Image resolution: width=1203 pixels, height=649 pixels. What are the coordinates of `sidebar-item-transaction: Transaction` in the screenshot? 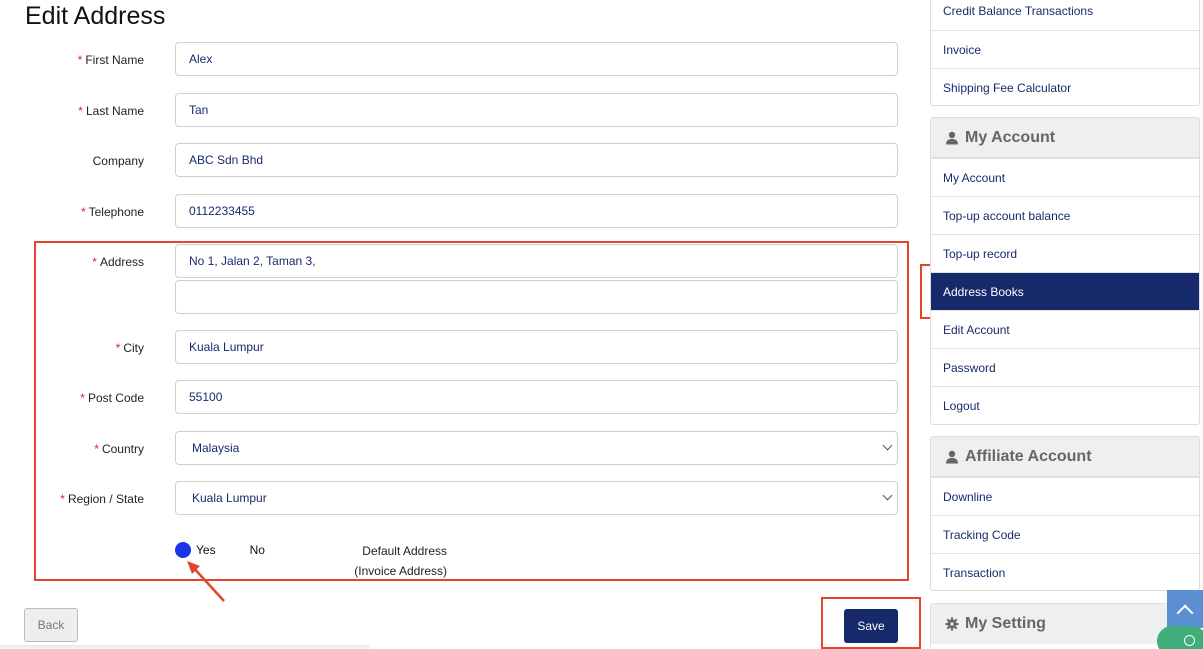 It's located at (1065, 572).